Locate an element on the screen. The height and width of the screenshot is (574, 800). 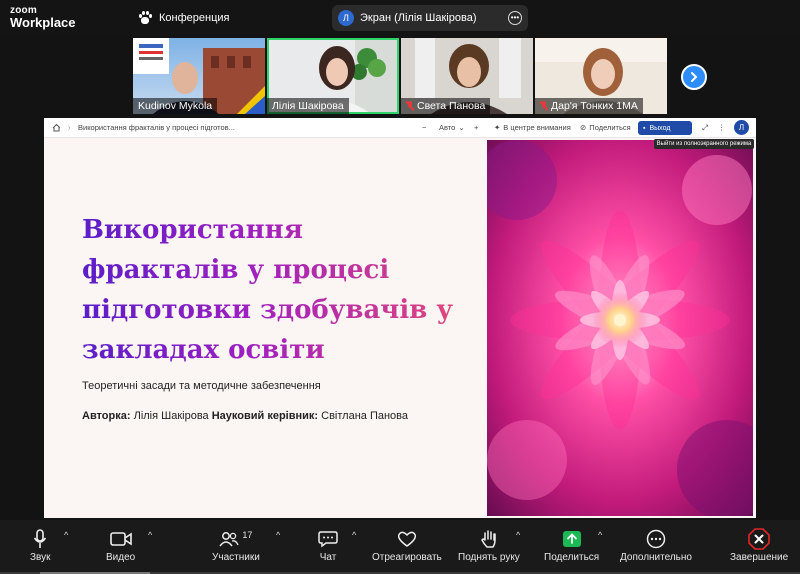
chat-options-chevron-icon: ^ is located at coordinates (354, 535).